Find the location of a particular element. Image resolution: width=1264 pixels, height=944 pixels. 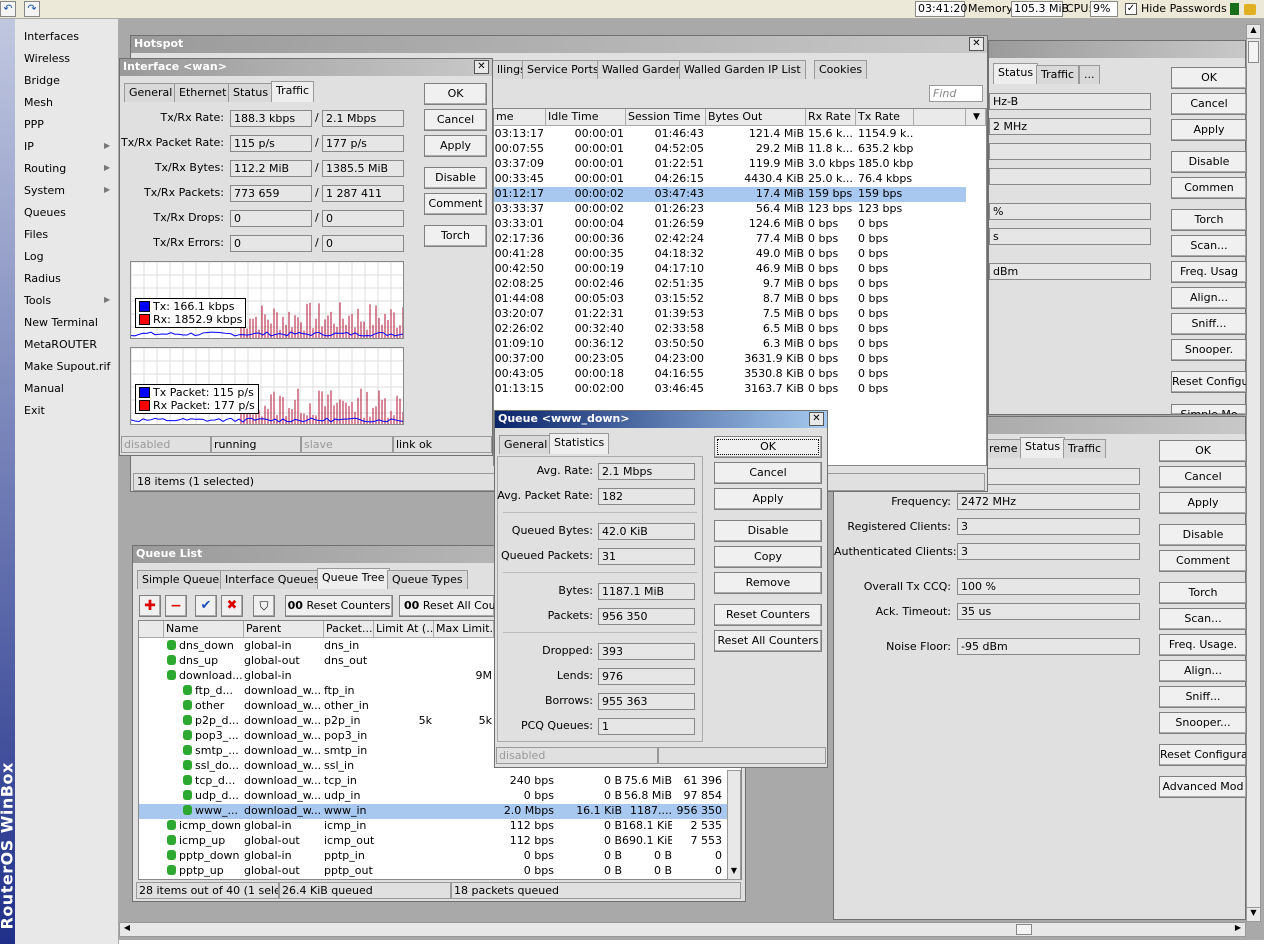

tab-cookies: Cookies is located at coordinates (841, 69).